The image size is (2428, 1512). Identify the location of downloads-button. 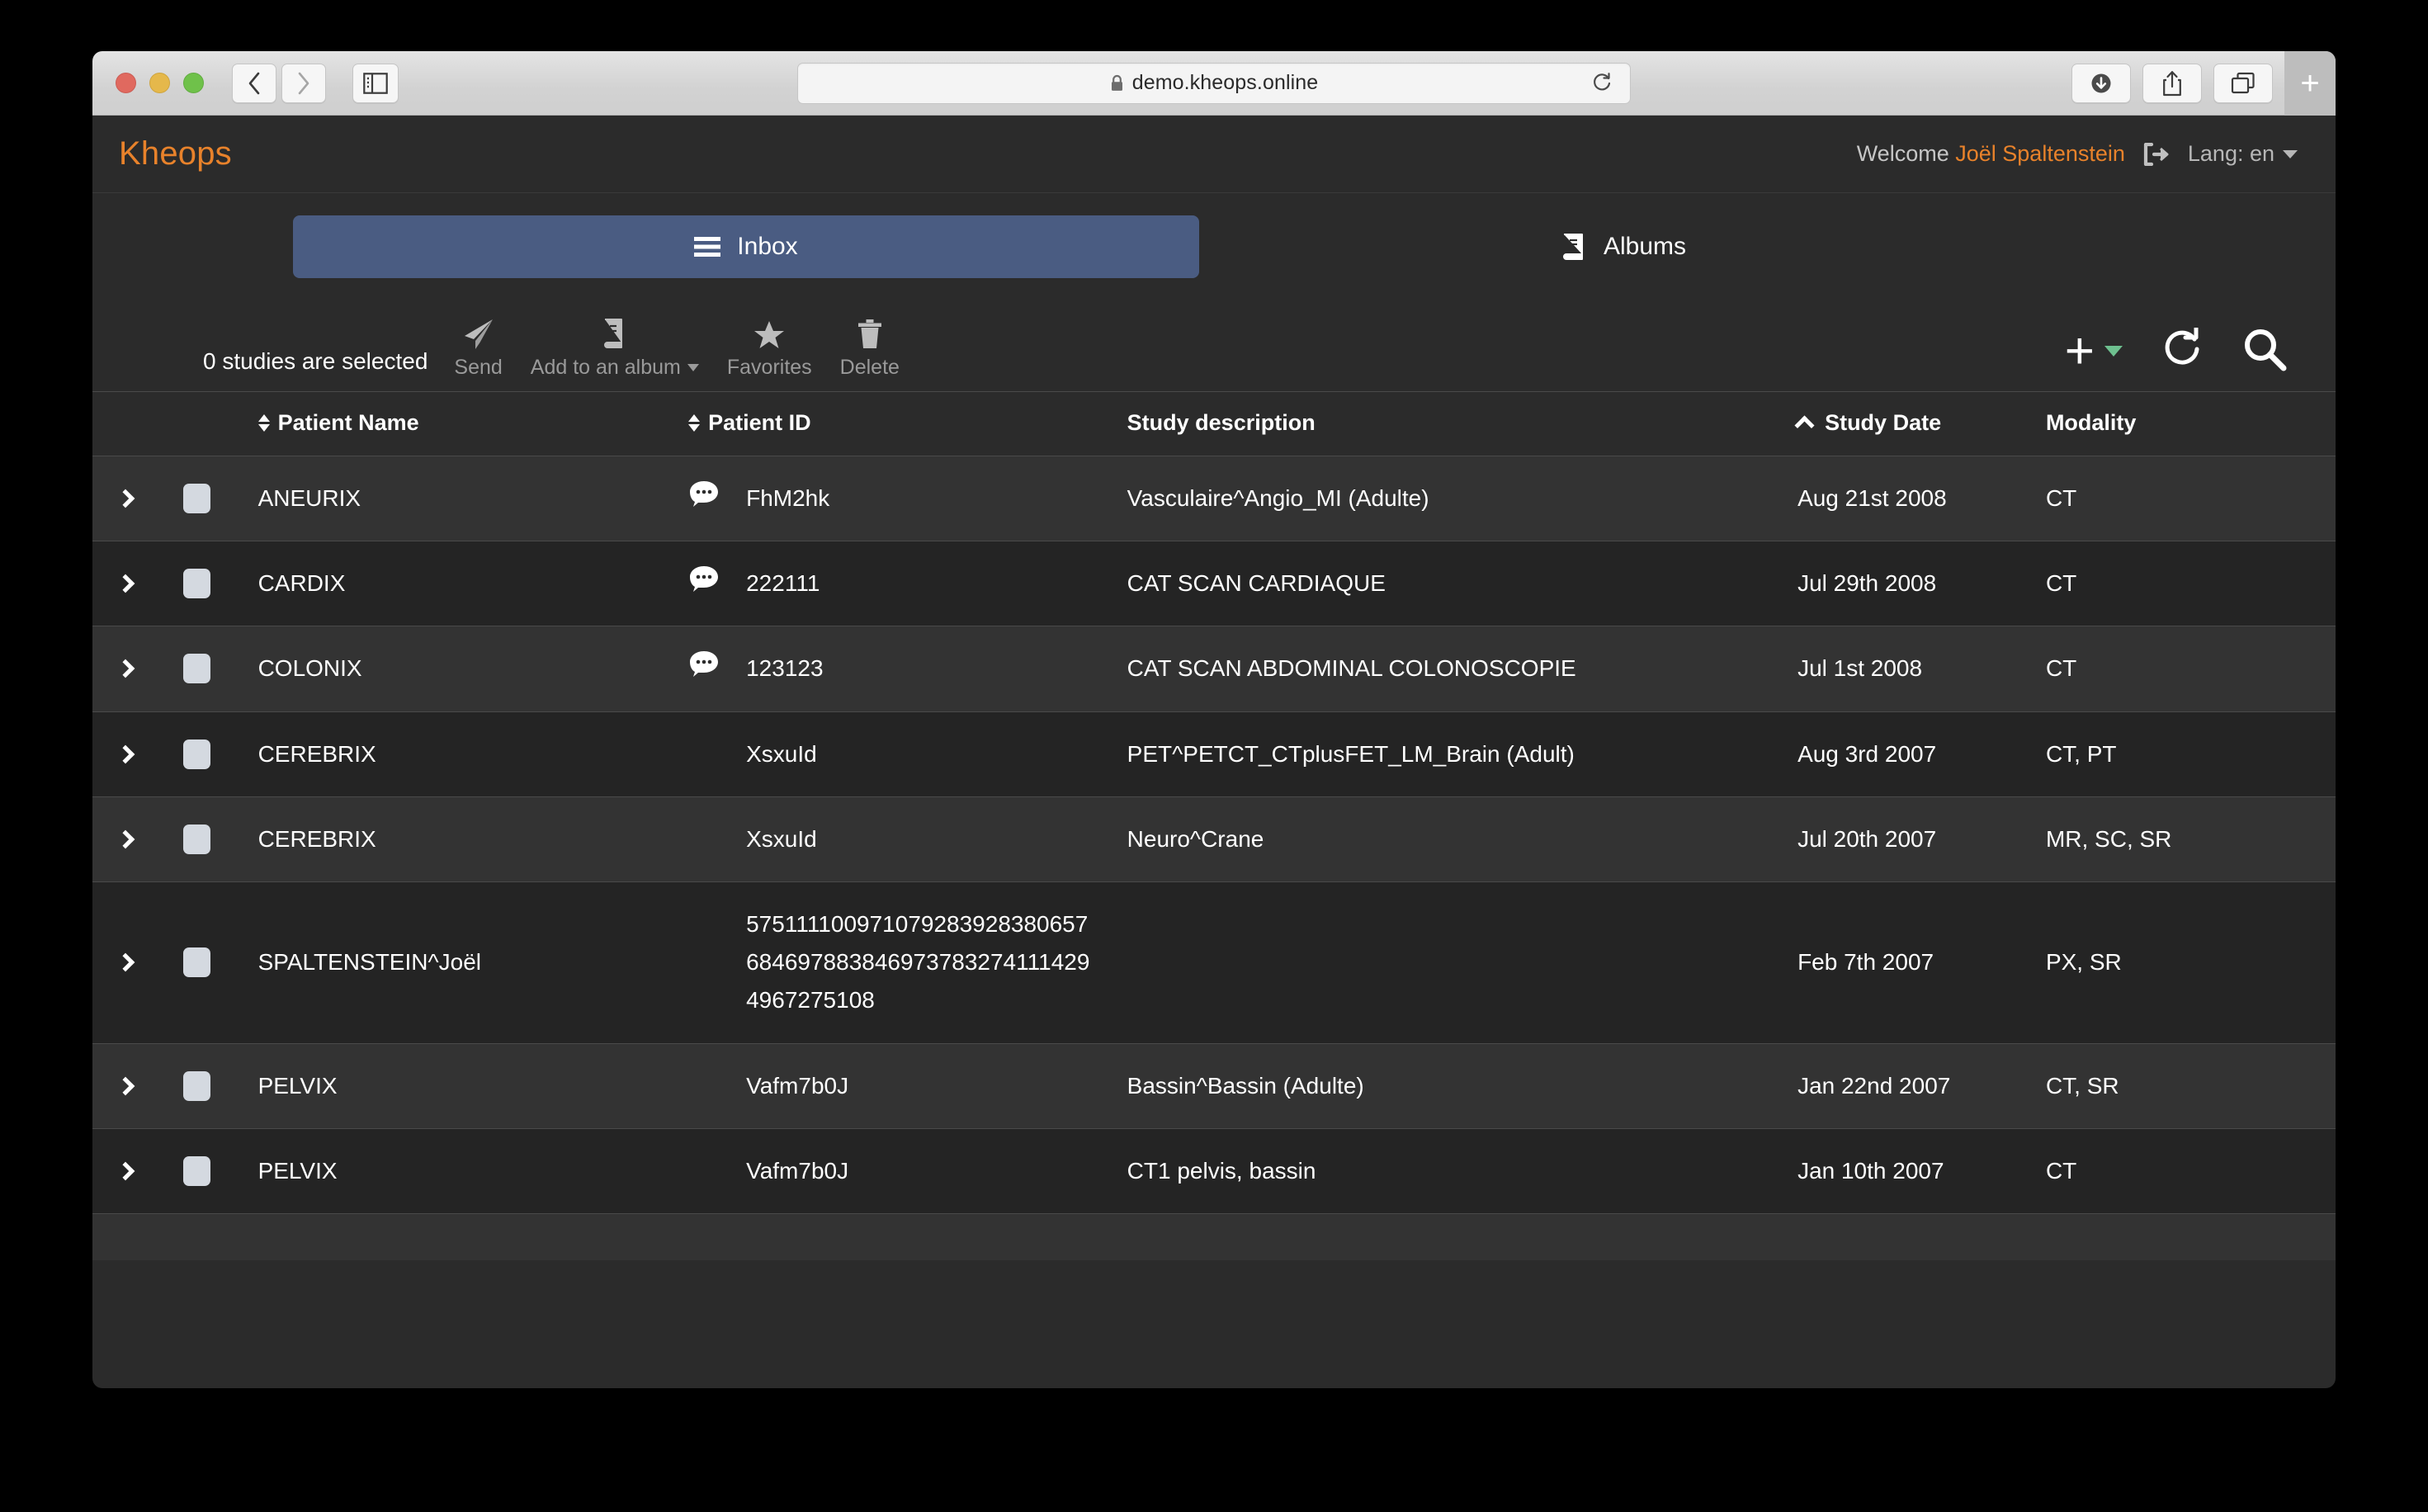
(2101, 83).